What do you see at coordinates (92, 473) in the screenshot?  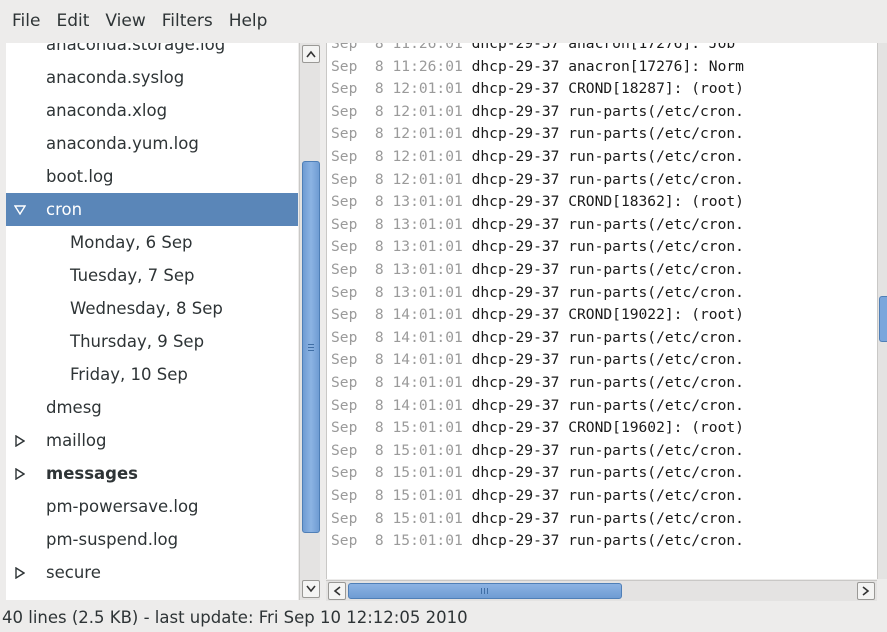 I see `tree-item-label: messages` at bounding box center [92, 473].